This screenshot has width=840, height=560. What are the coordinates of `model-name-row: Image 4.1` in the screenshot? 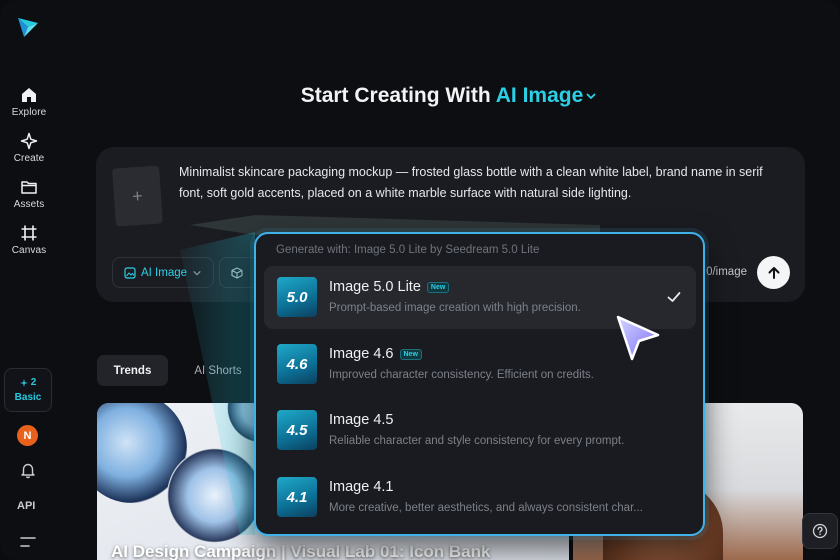 It's located at (361, 487).